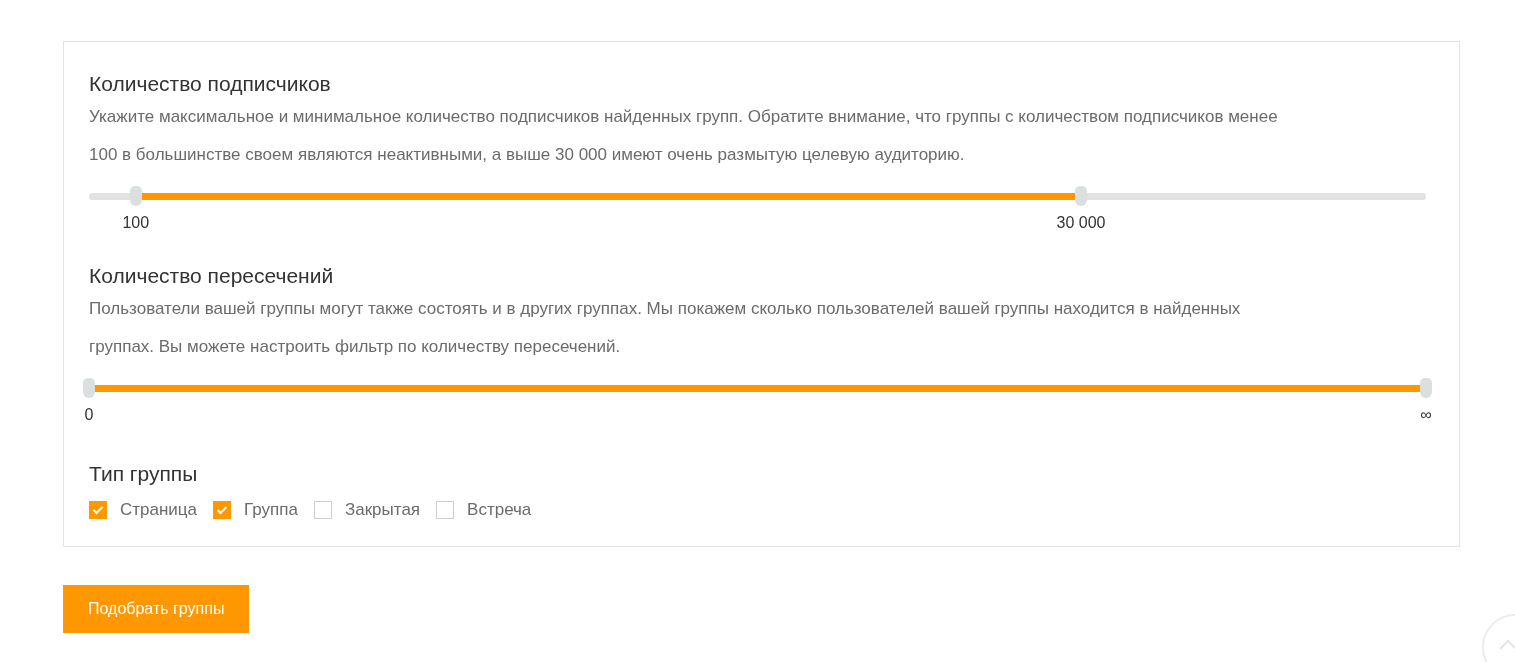 The height and width of the screenshot is (662, 1515). I want to click on group-type-checkbox: Группа, so click(255, 510).